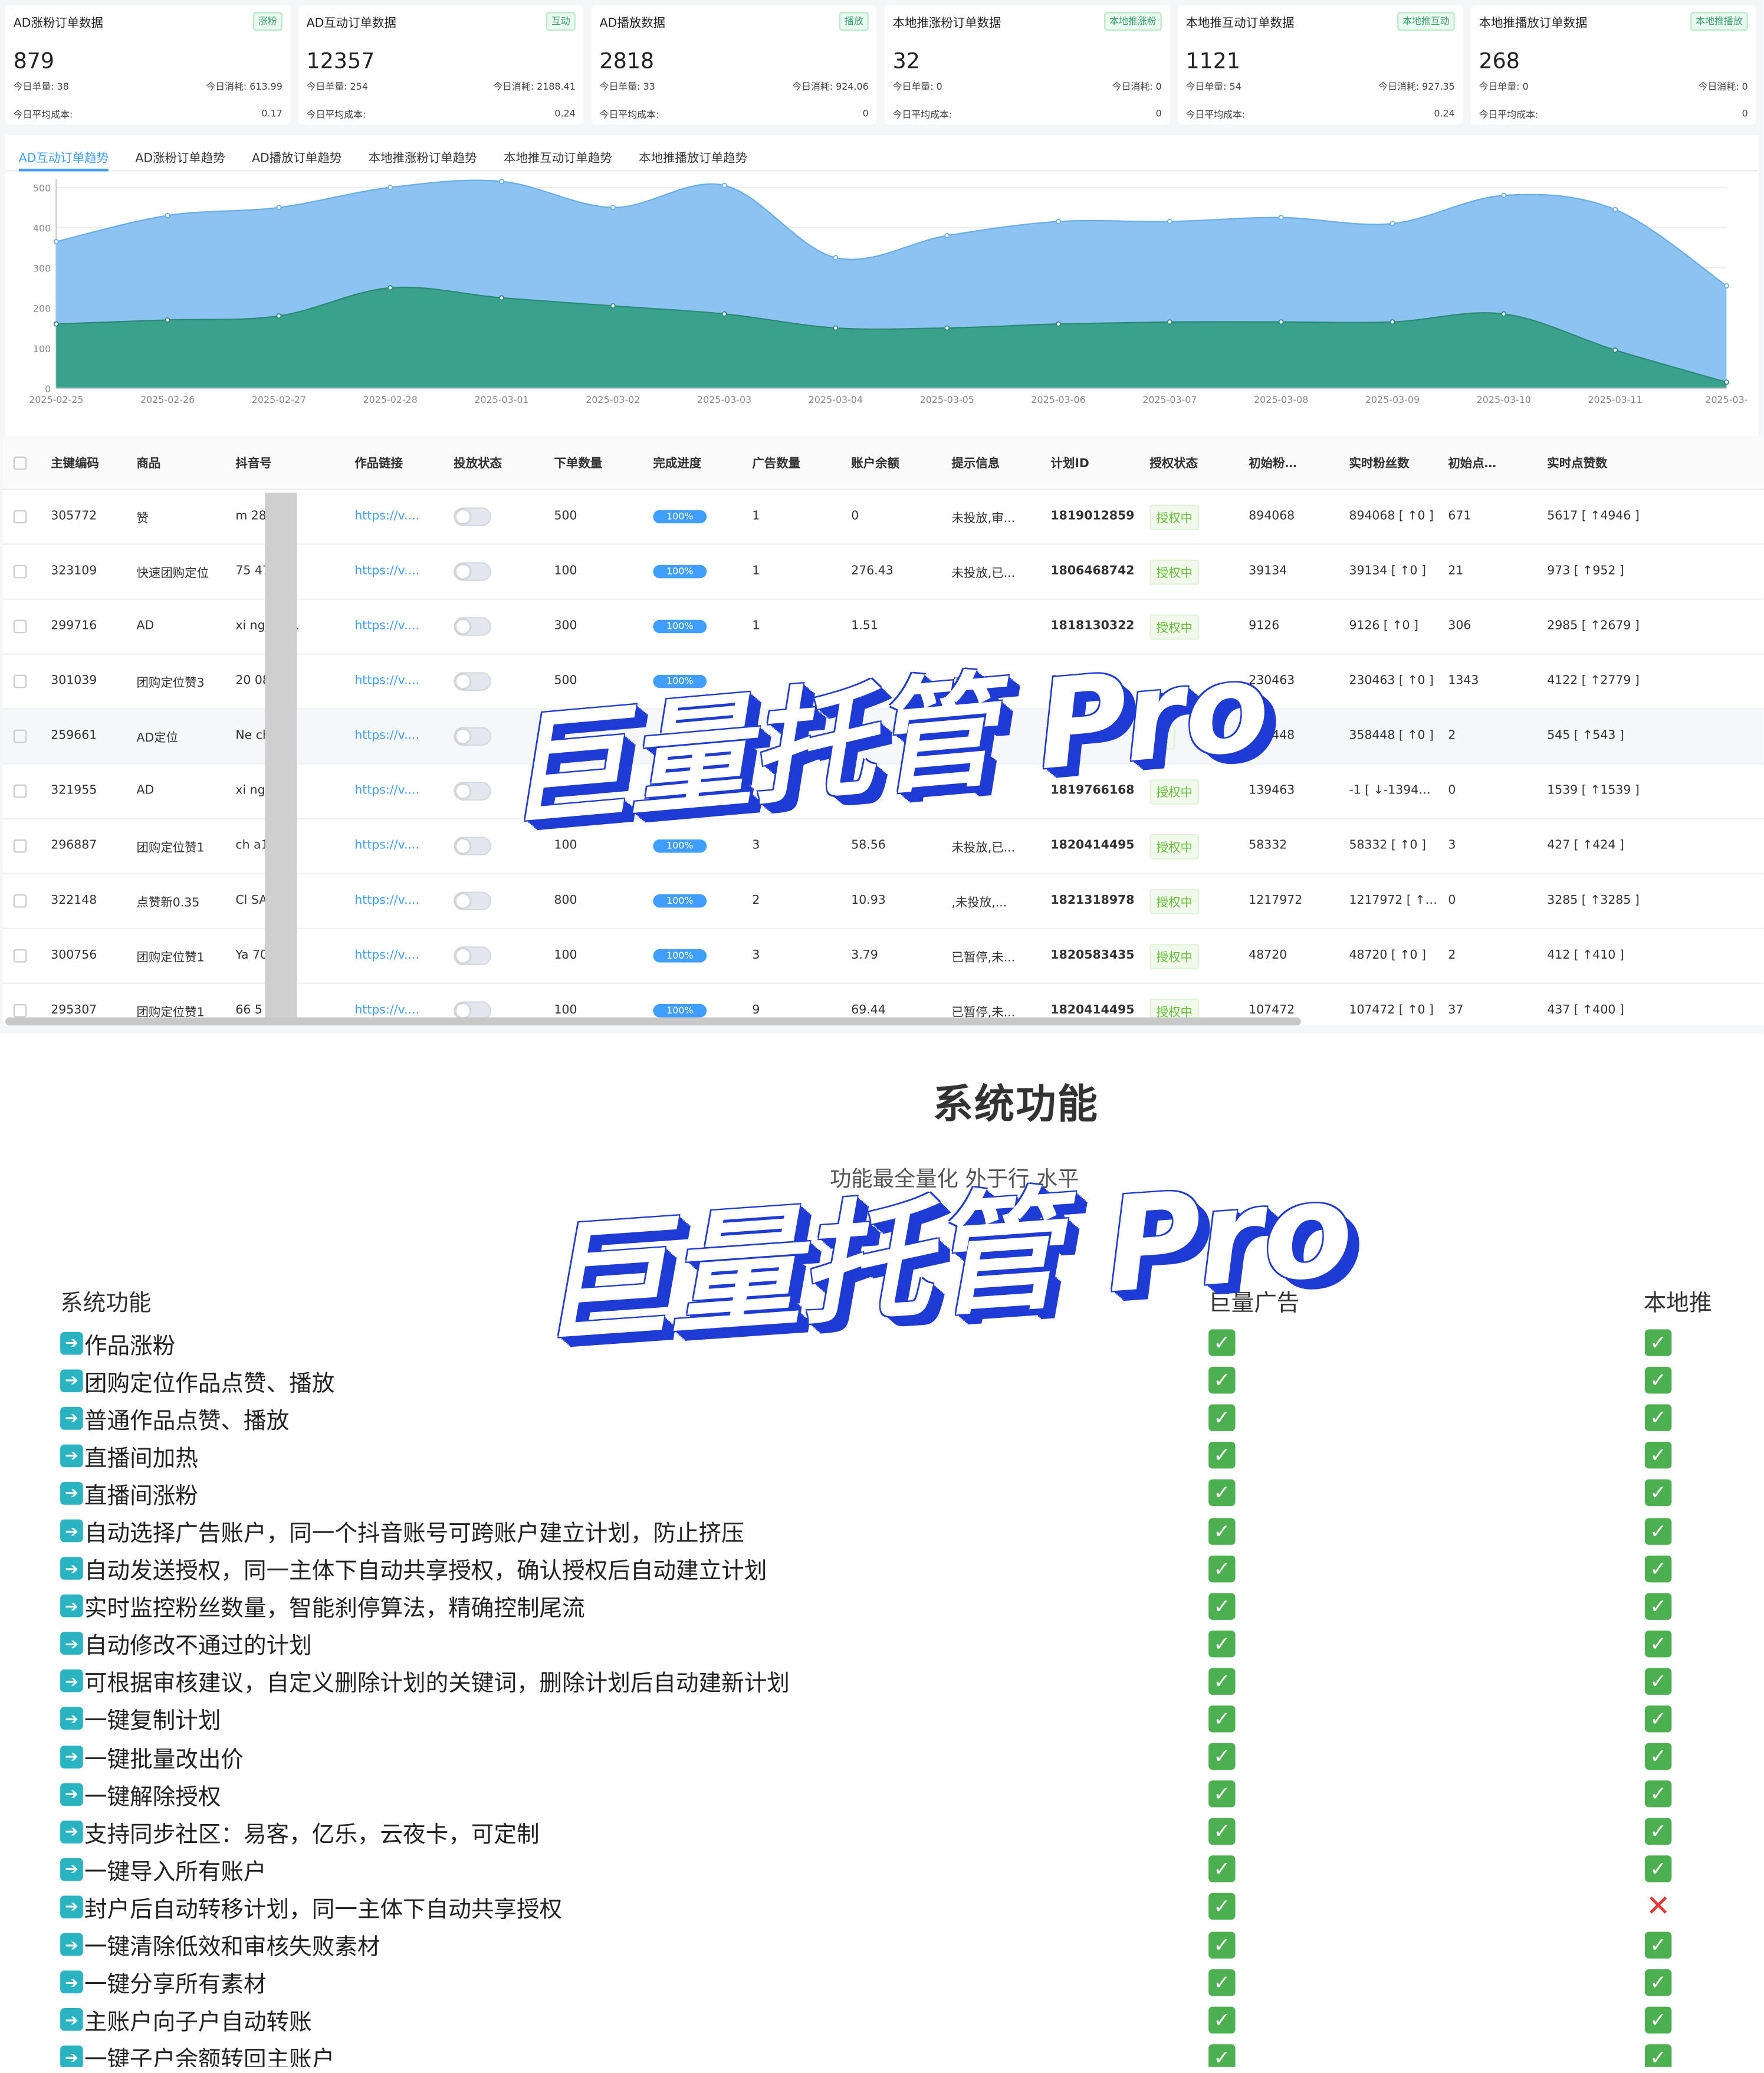  What do you see at coordinates (1610, 462) in the screenshot?
I see `column-header: 实时点赞数` at bounding box center [1610, 462].